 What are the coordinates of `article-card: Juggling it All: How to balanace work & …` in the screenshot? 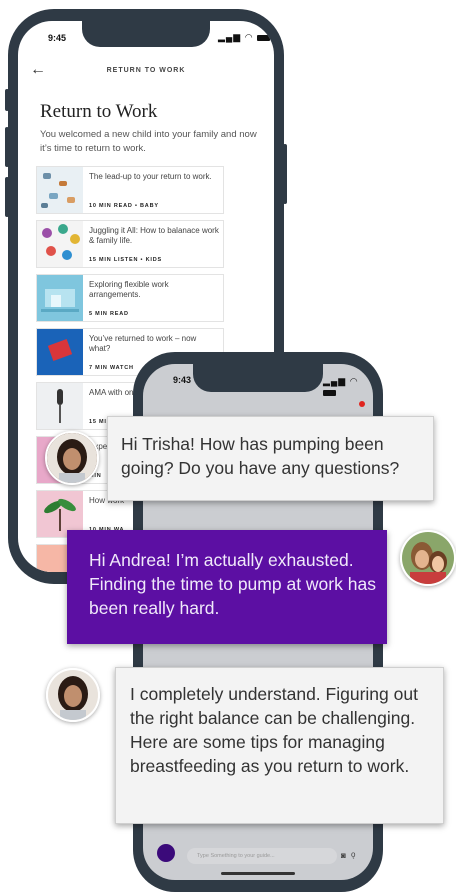 It's located at (130, 244).